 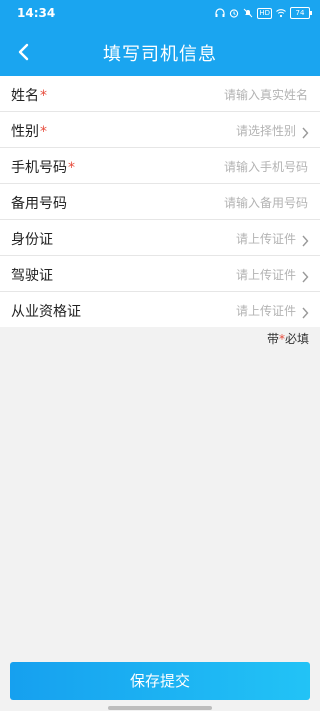 What do you see at coordinates (220, 13) in the screenshot?
I see `headphones-icon` at bounding box center [220, 13].